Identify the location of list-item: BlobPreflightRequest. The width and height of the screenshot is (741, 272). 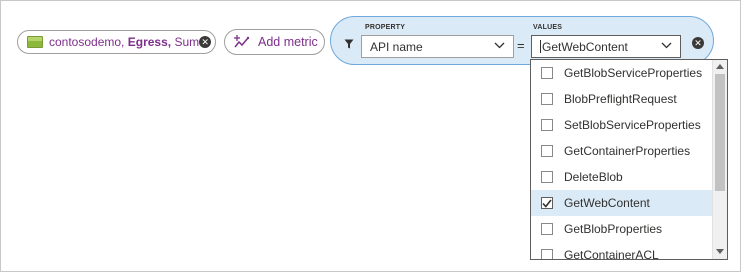
(621, 99).